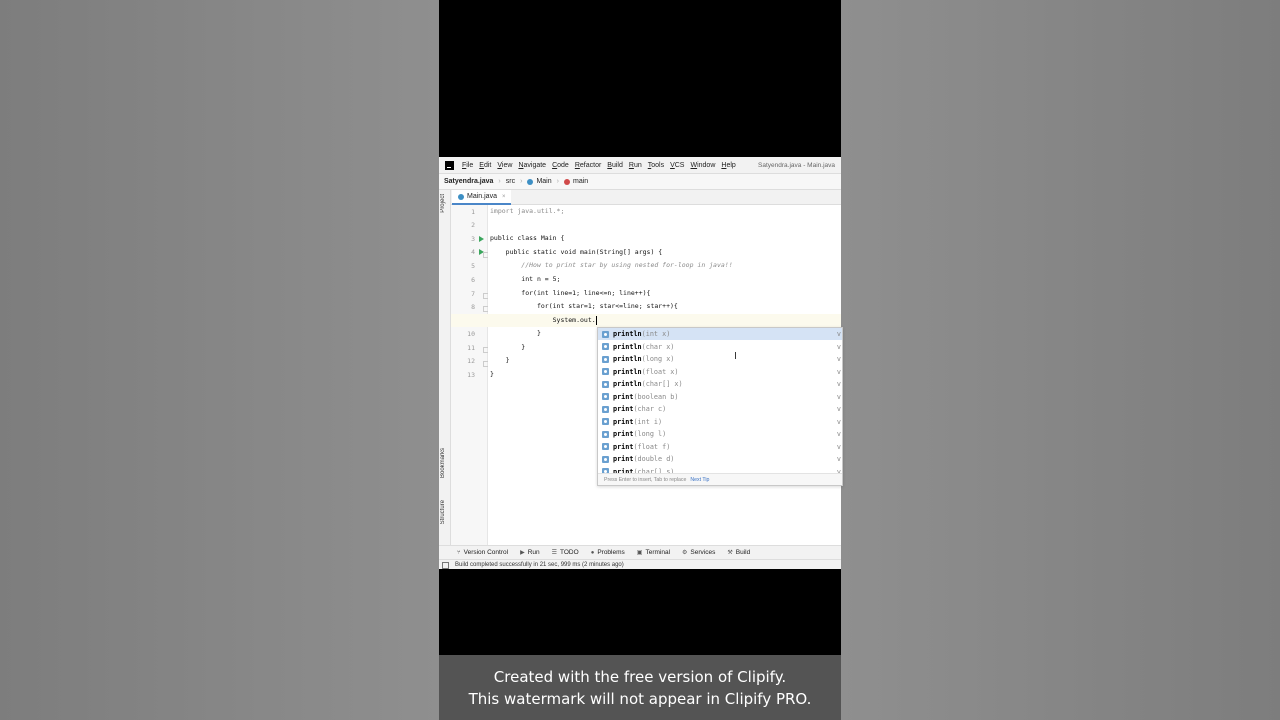  What do you see at coordinates (720, 409) in the screenshot?
I see `completion-item: print (char c) v` at bounding box center [720, 409].